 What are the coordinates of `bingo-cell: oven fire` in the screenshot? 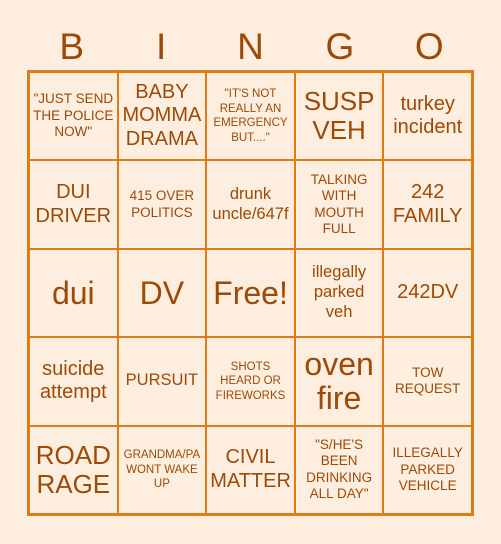 It's located at (339, 381).